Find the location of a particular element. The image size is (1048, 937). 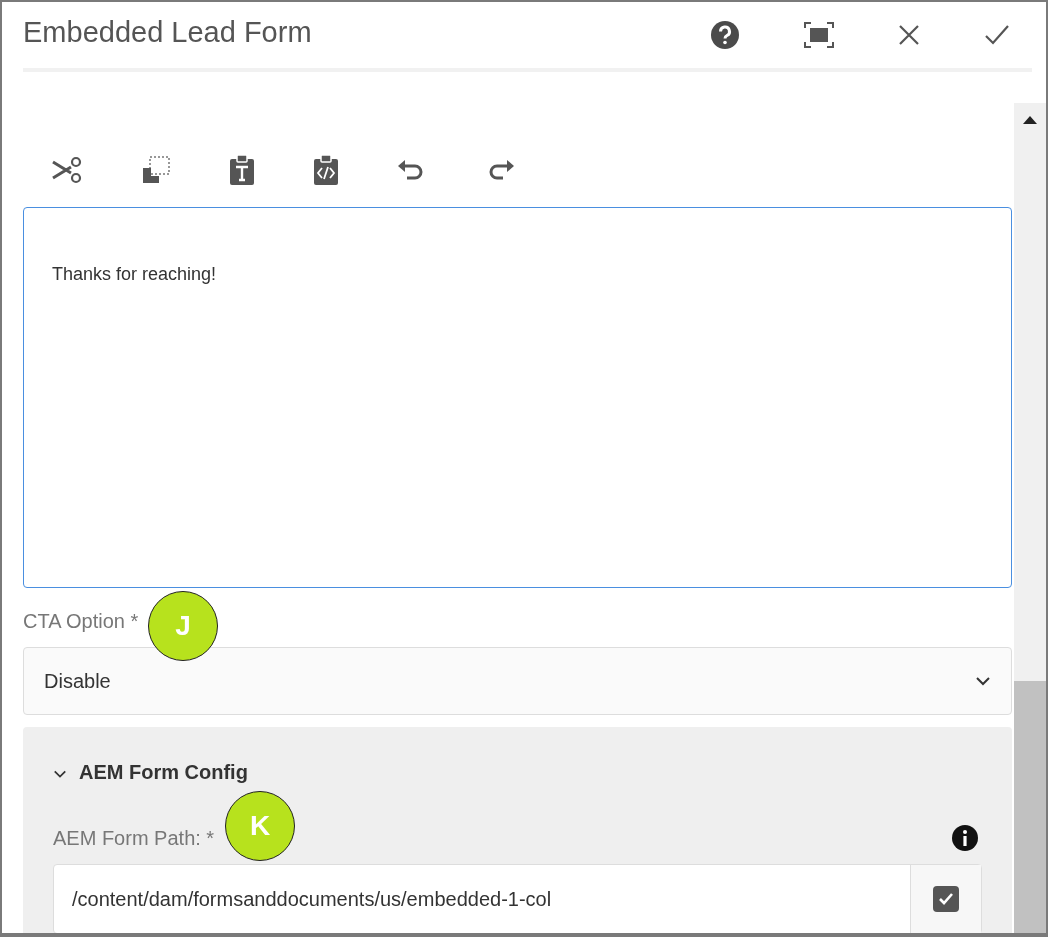

cta-option-dropdown: Disable is located at coordinates (517, 681).